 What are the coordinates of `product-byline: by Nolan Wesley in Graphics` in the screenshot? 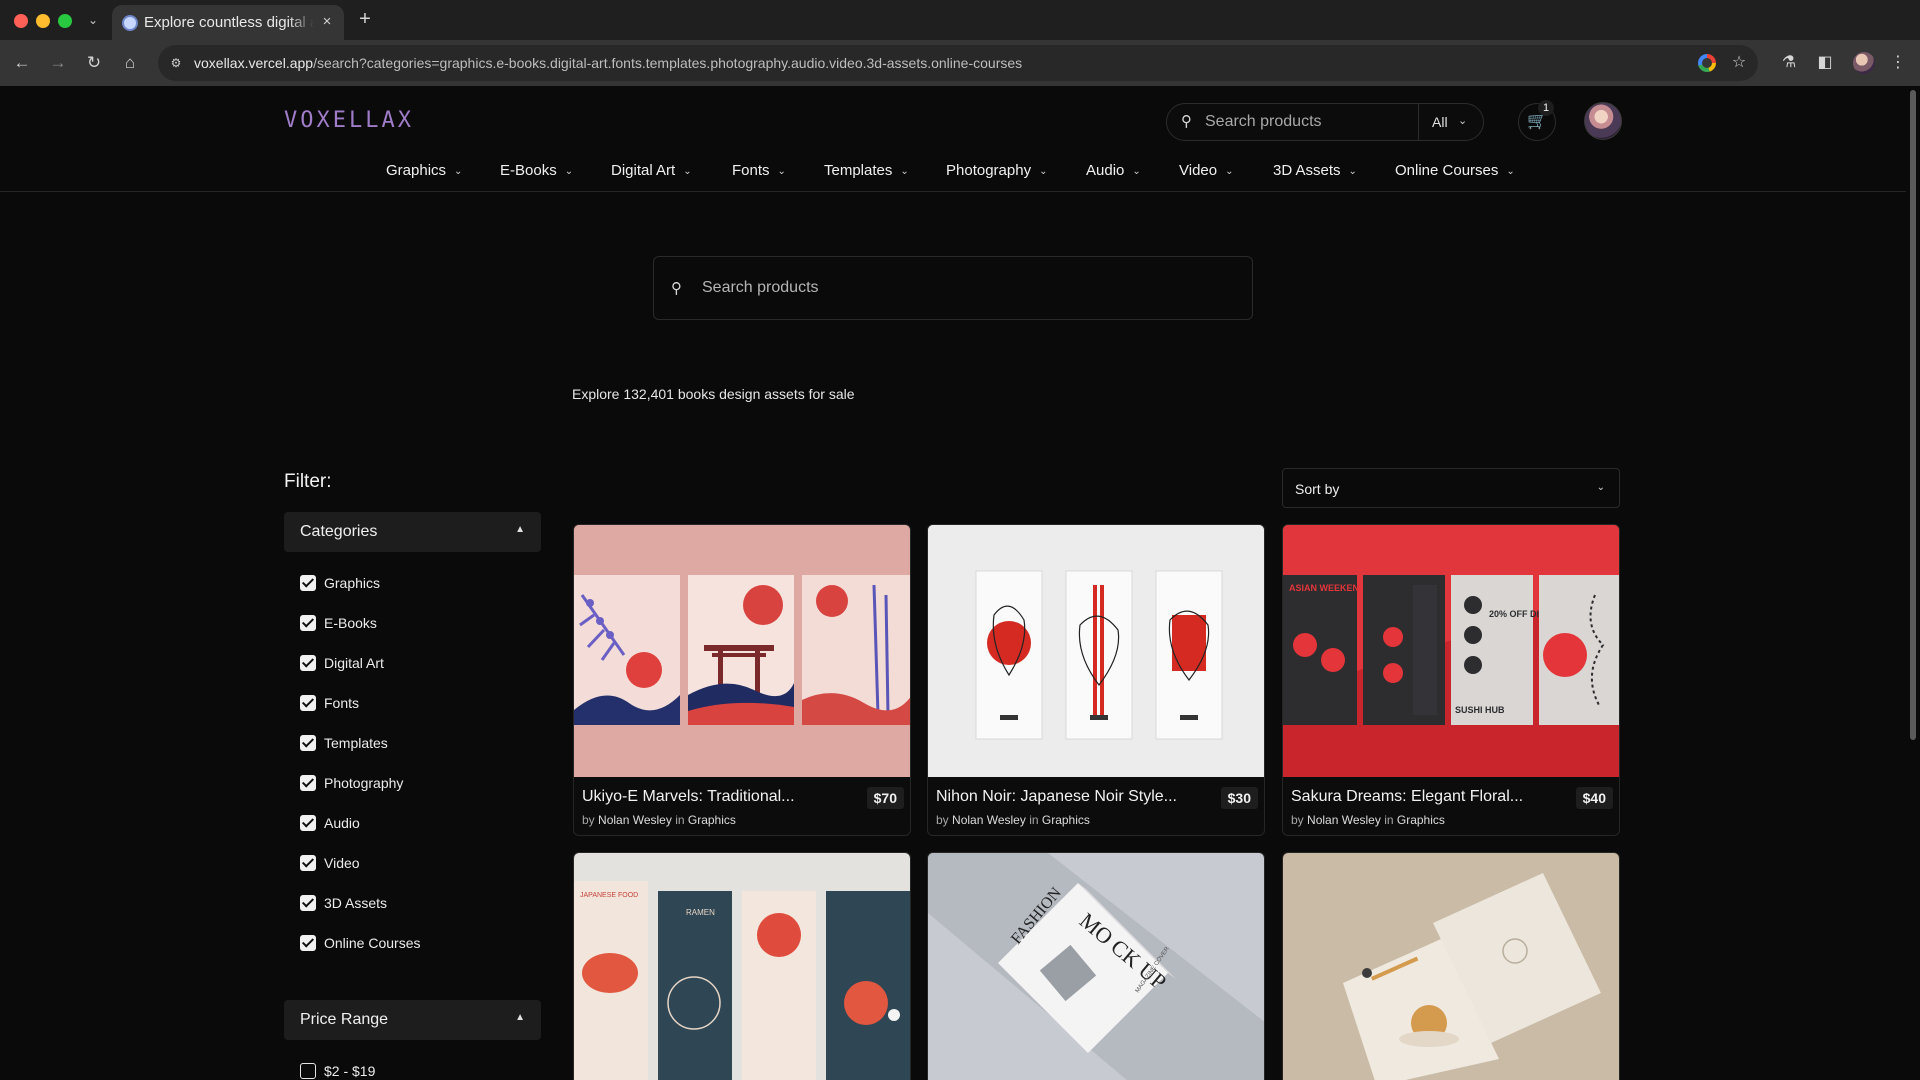 It's located at (1013, 820).